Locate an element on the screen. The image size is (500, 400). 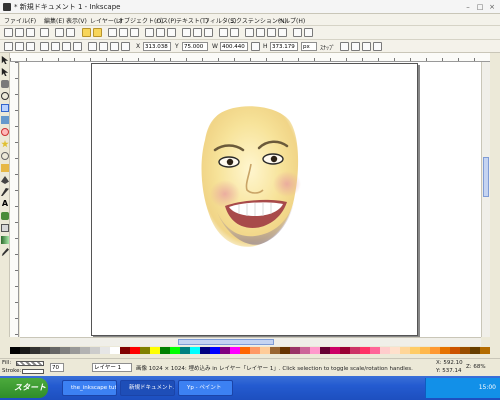
snap-guides-icon is located at coordinates (377, 46).